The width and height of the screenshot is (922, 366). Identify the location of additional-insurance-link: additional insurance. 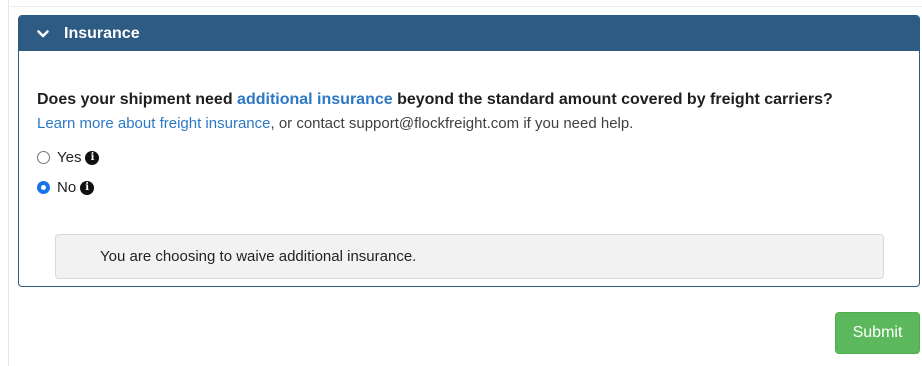
(315, 99).